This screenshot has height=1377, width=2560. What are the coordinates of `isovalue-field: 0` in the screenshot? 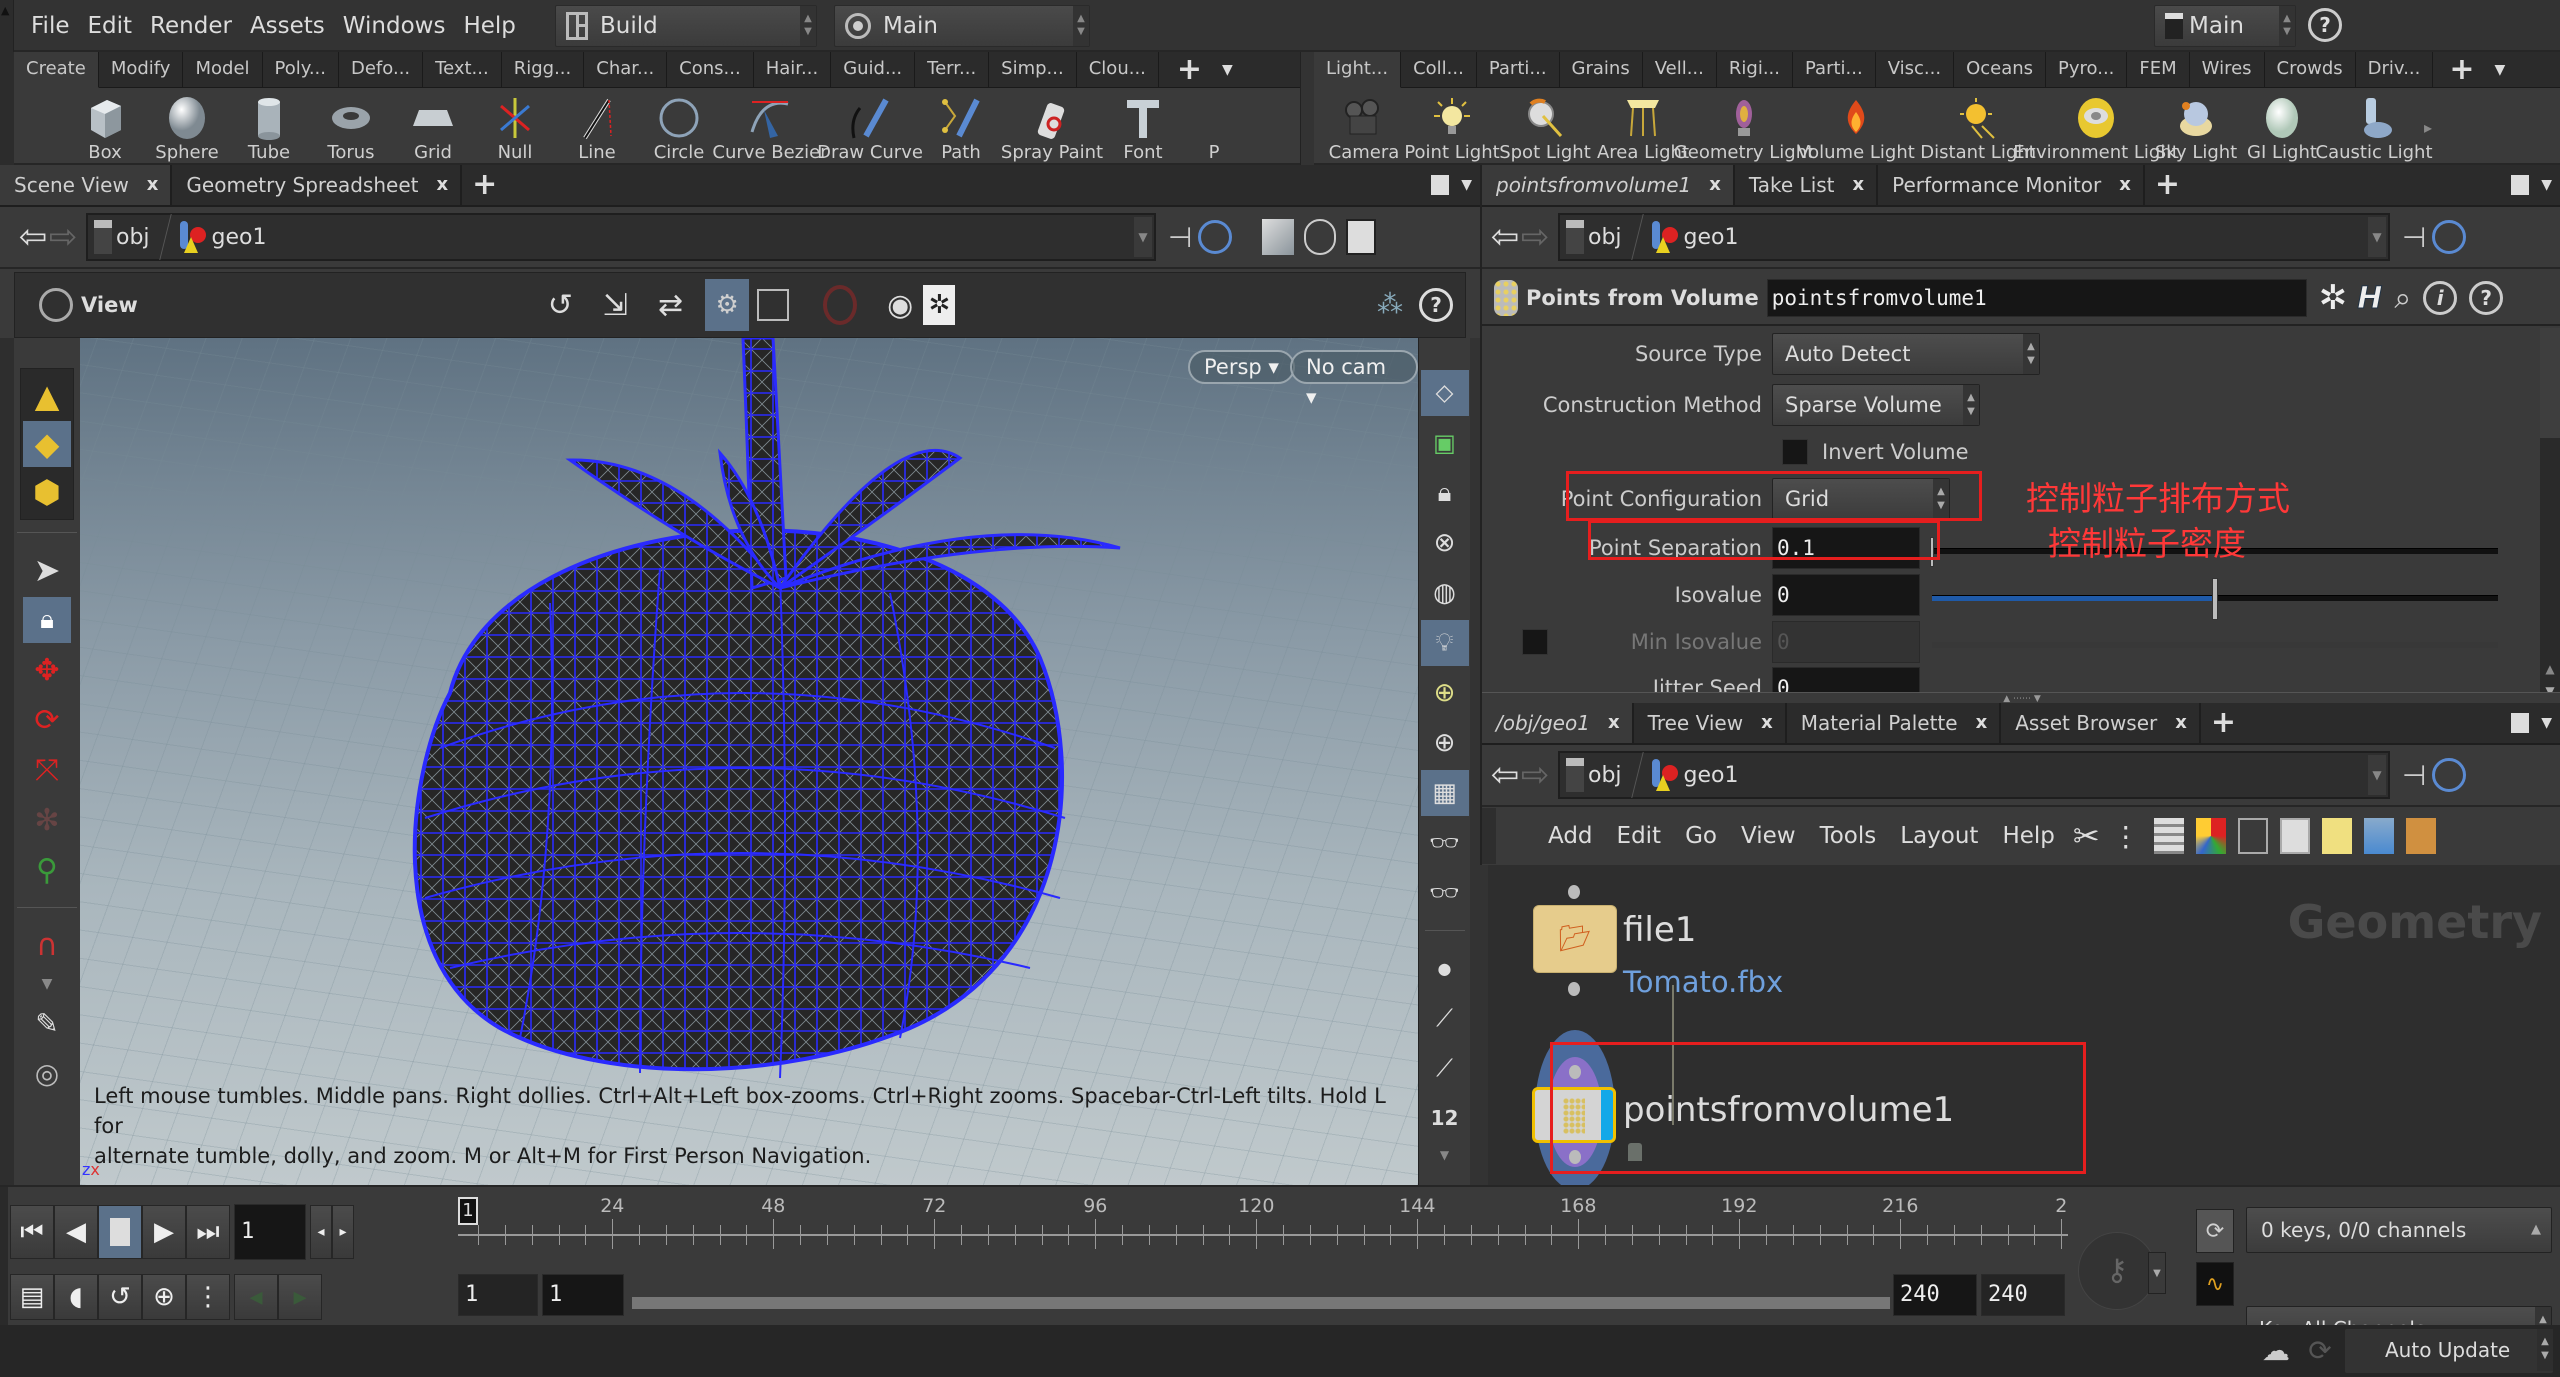 It's located at (1846, 595).